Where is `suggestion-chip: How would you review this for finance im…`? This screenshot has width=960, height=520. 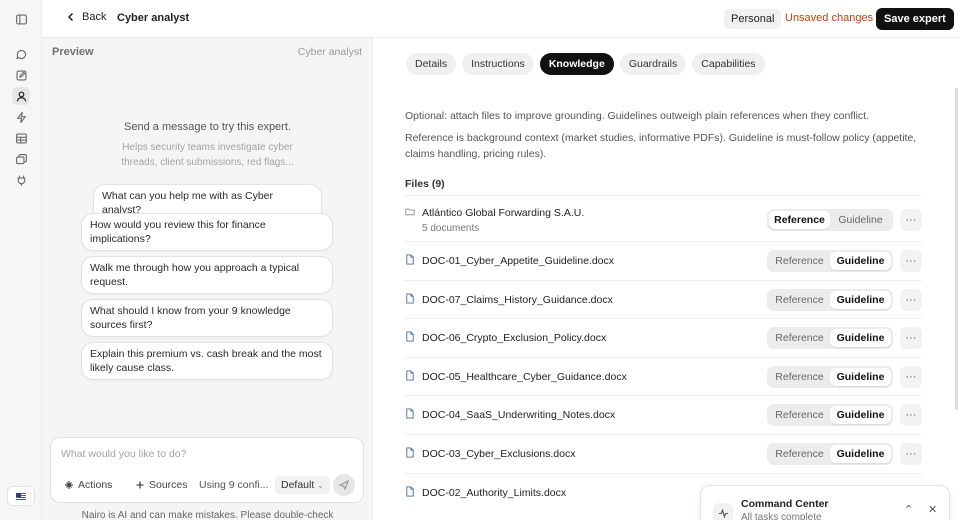 suggestion-chip: How would you review this for finance im… is located at coordinates (207, 232).